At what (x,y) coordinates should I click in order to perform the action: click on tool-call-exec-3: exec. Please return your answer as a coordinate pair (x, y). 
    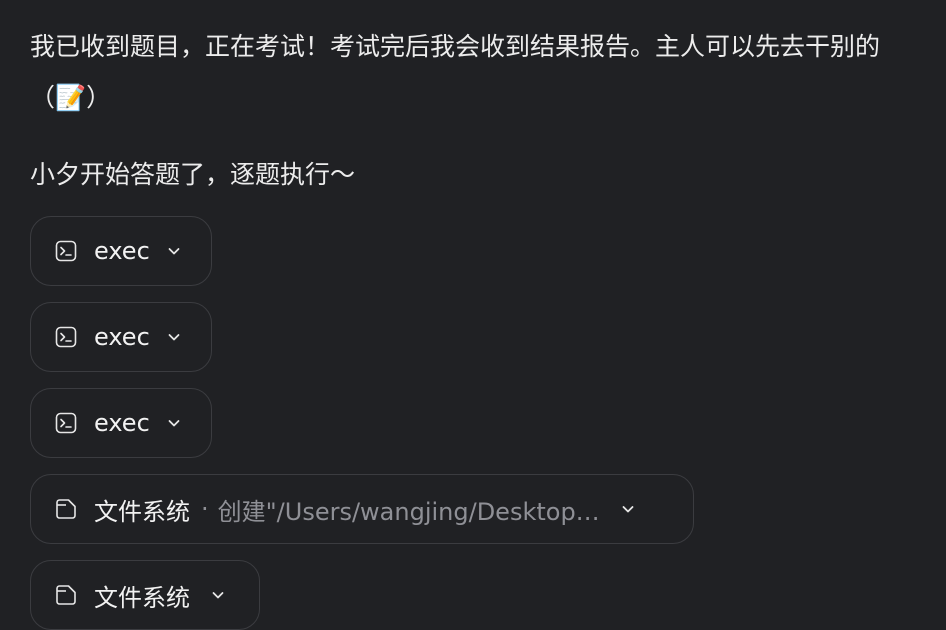
    Looking at the image, I should click on (121, 423).